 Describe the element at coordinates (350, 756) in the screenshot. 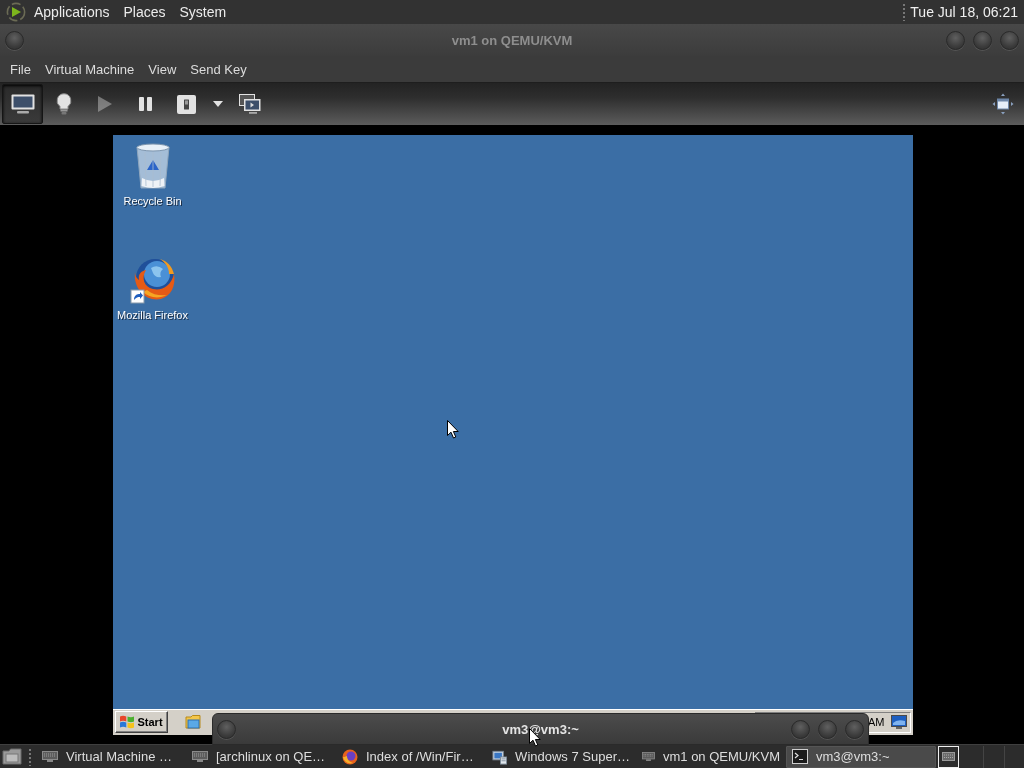

I see `fox-globe-icon` at that location.